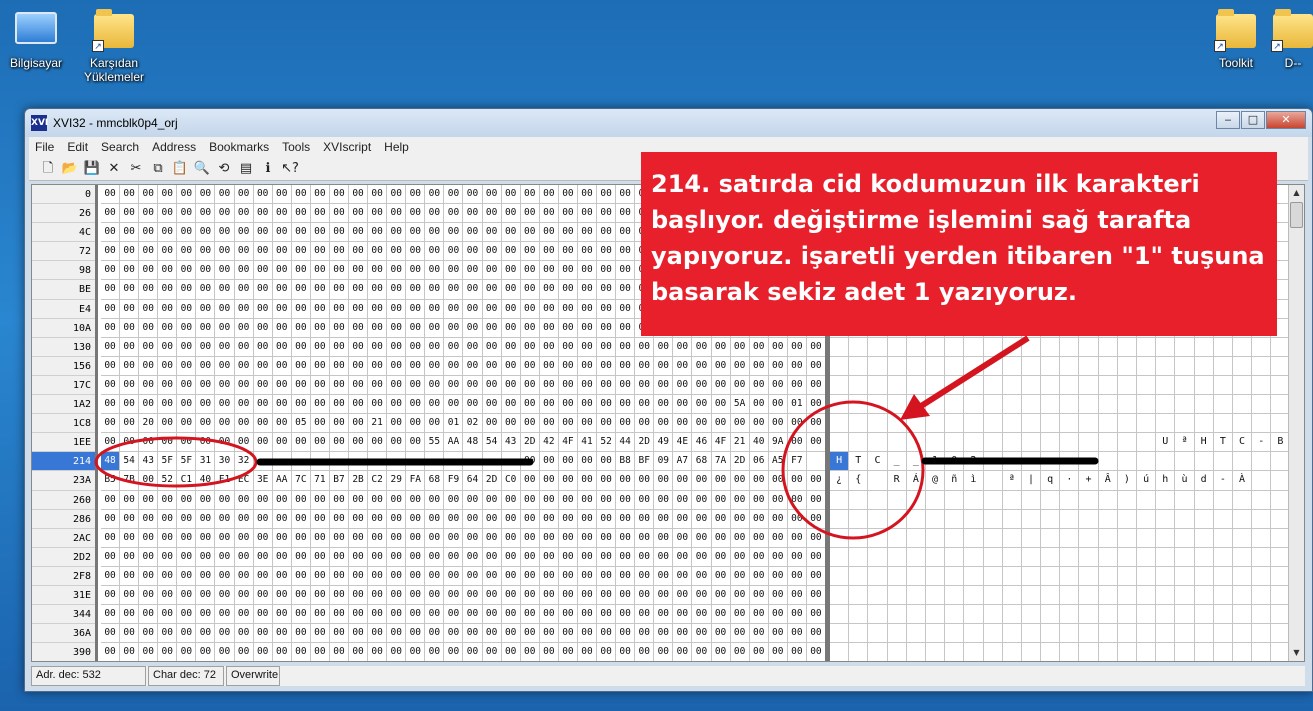 This screenshot has width=1313, height=711. What do you see at coordinates (840, 462) in the screenshot?
I see `text-cell: H` at bounding box center [840, 462].